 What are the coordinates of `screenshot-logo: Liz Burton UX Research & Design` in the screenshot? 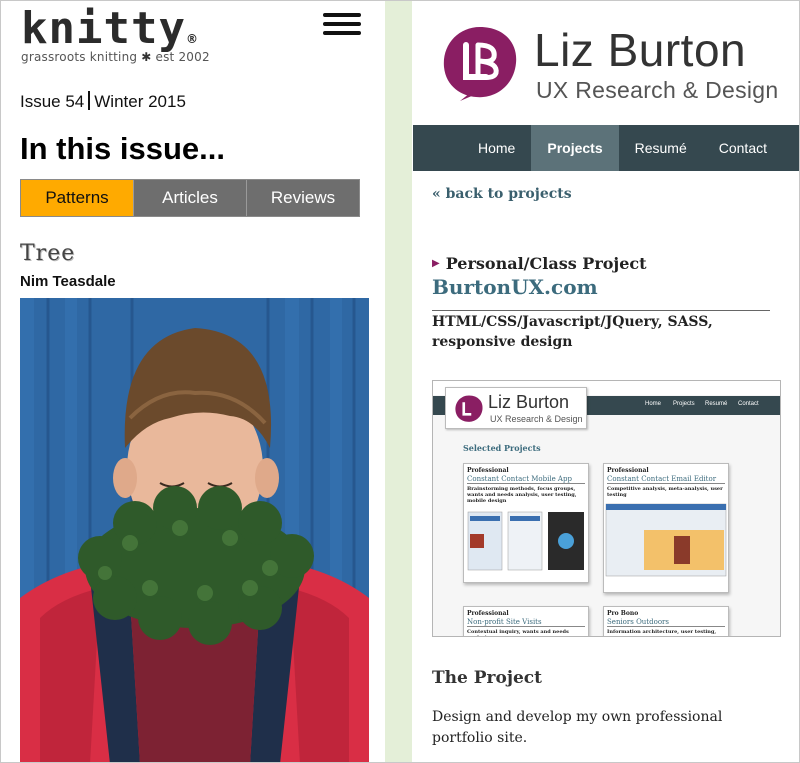 It's located at (516, 408).